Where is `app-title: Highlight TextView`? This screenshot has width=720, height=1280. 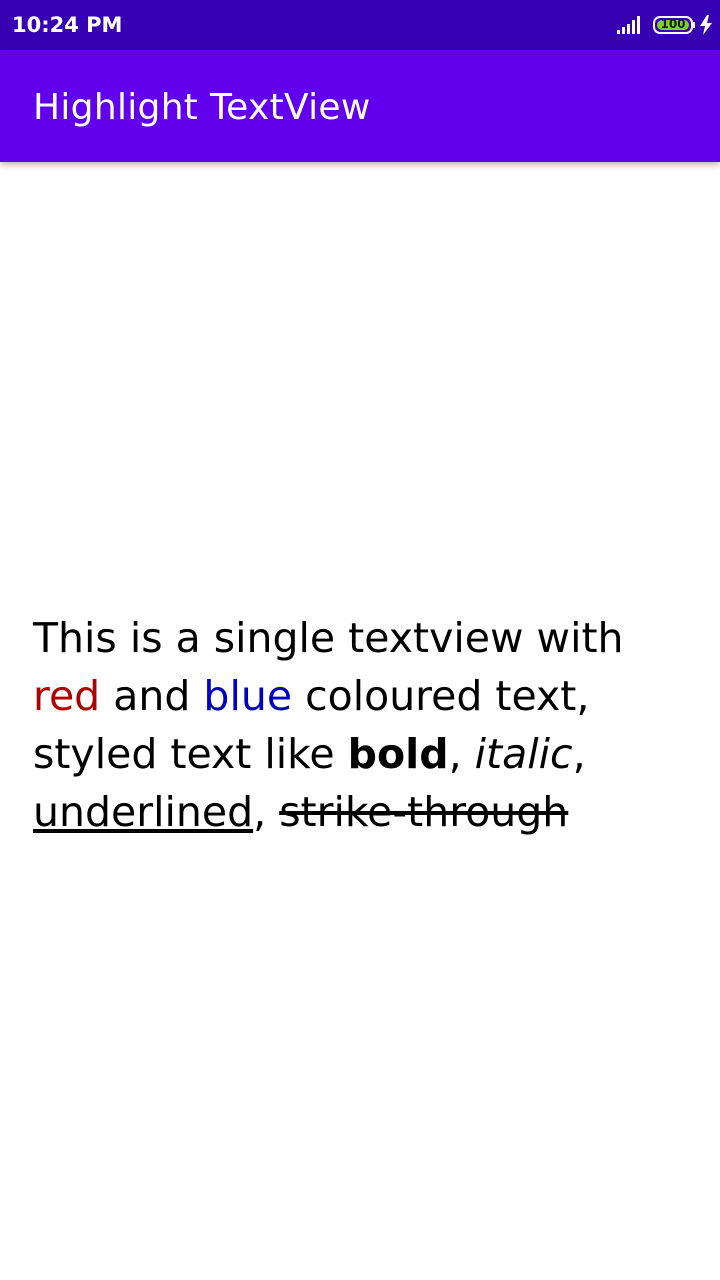 app-title: Highlight TextView is located at coordinates (202, 107).